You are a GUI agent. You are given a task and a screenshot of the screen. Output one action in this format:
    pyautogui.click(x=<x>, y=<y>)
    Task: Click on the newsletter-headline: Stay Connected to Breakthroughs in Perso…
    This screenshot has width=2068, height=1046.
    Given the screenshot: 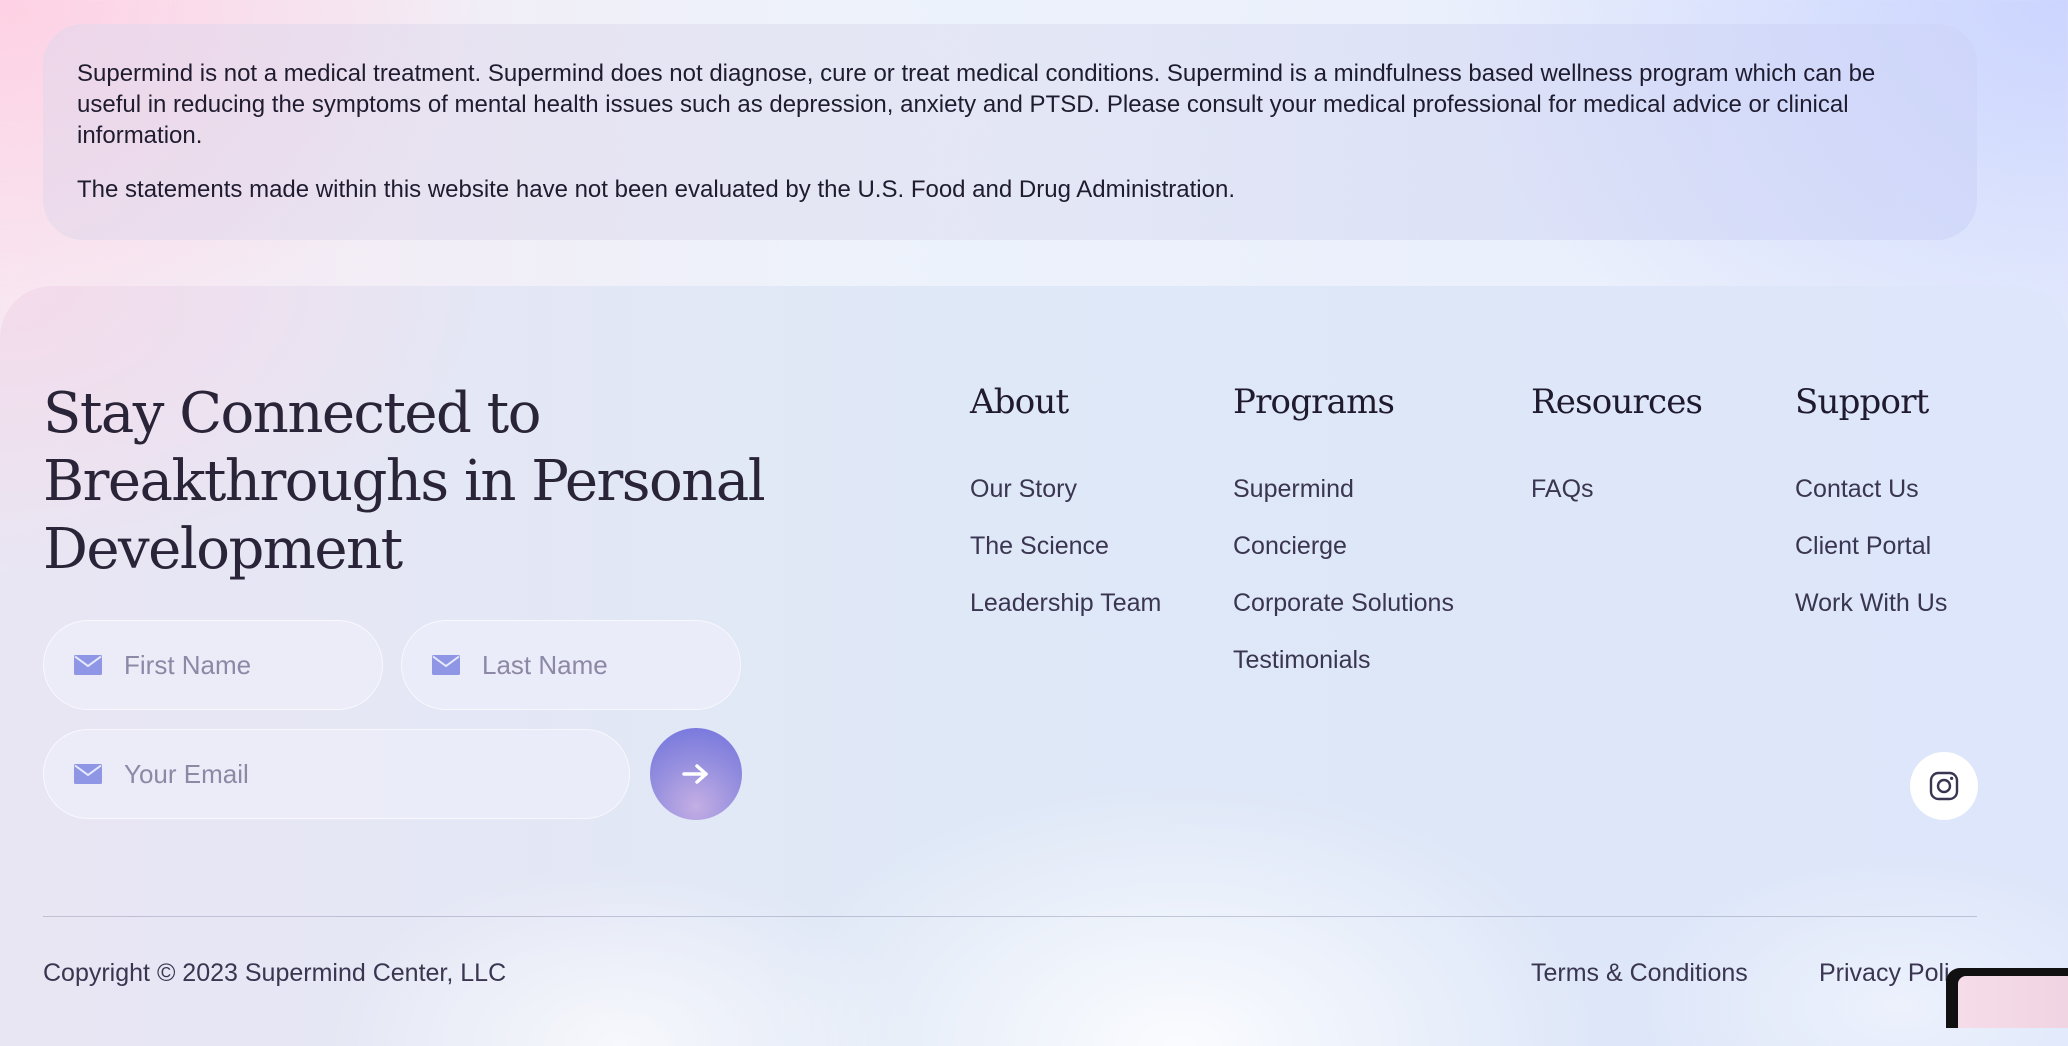 What is the action you would take?
    pyautogui.click(x=404, y=481)
    